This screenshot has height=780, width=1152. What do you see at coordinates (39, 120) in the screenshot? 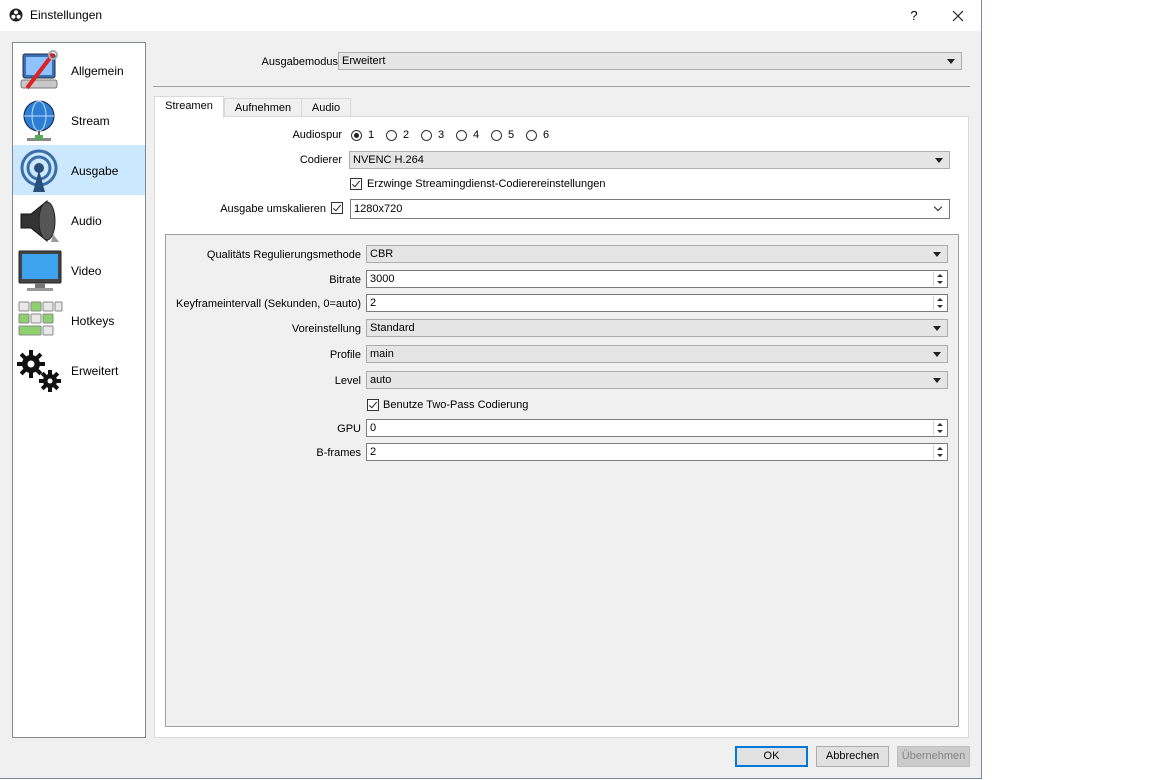
I see `globe-network-icon` at bounding box center [39, 120].